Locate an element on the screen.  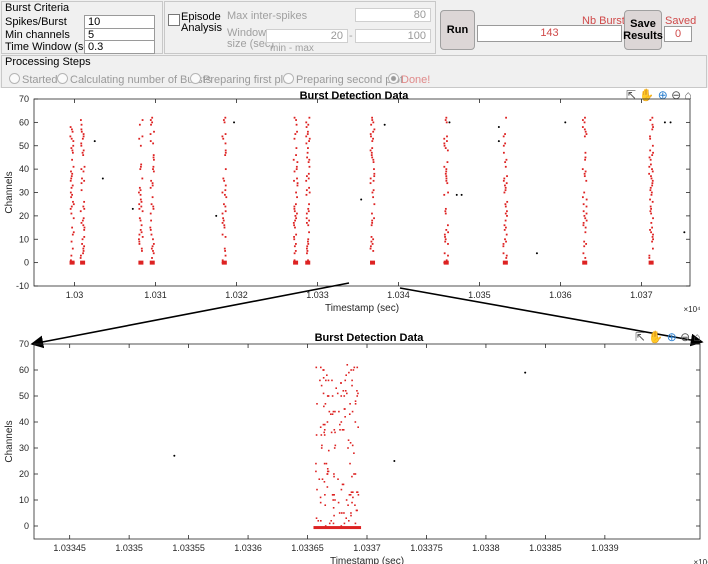
max-inter-spikes-input: 80 is located at coordinates (393, 15).